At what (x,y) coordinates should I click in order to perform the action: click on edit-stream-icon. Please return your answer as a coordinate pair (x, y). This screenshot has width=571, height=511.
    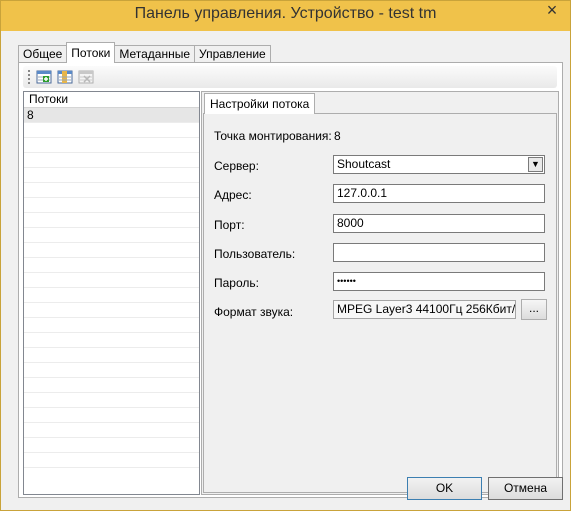
    Looking at the image, I should click on (65, 77).